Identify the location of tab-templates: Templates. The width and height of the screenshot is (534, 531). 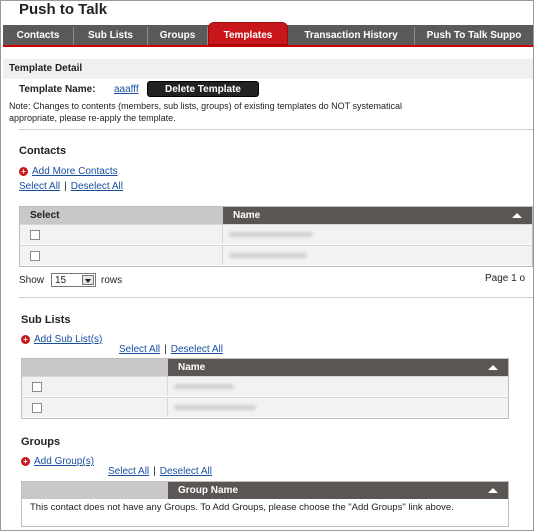
(248, 33).